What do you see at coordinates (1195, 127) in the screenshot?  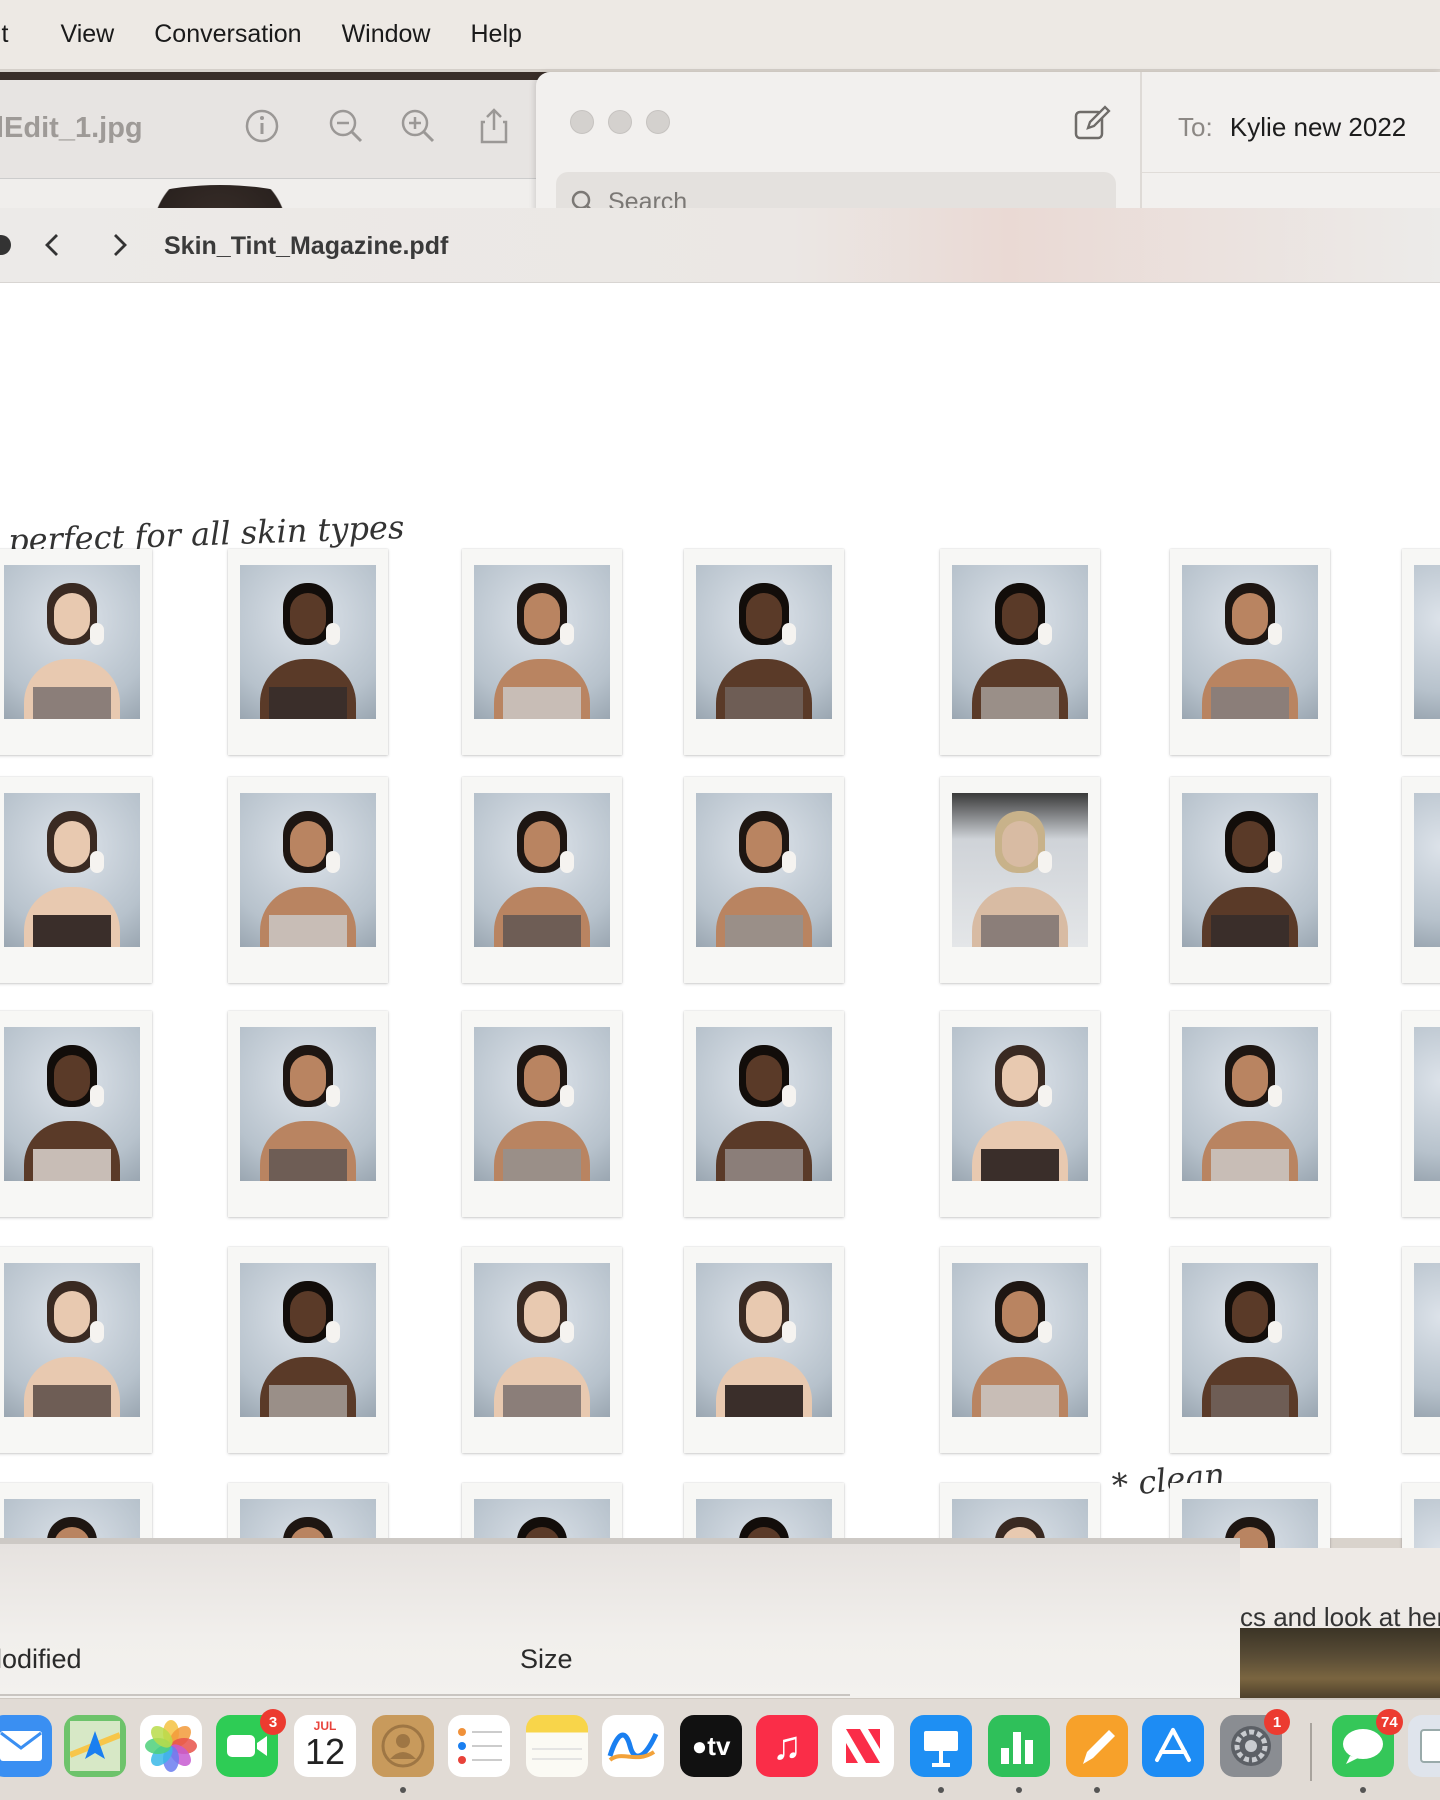 I see `to-label: To:` at bounding box center [1195, 127].